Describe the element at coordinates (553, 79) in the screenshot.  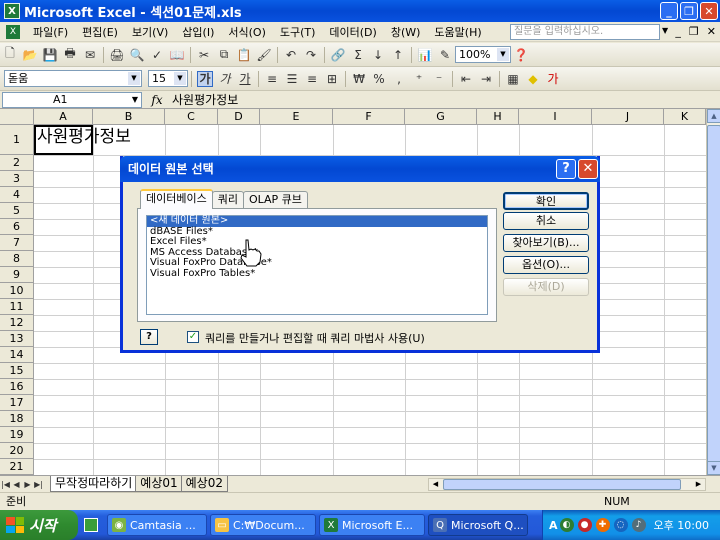
I see `font-color-icon: 가` at that location.